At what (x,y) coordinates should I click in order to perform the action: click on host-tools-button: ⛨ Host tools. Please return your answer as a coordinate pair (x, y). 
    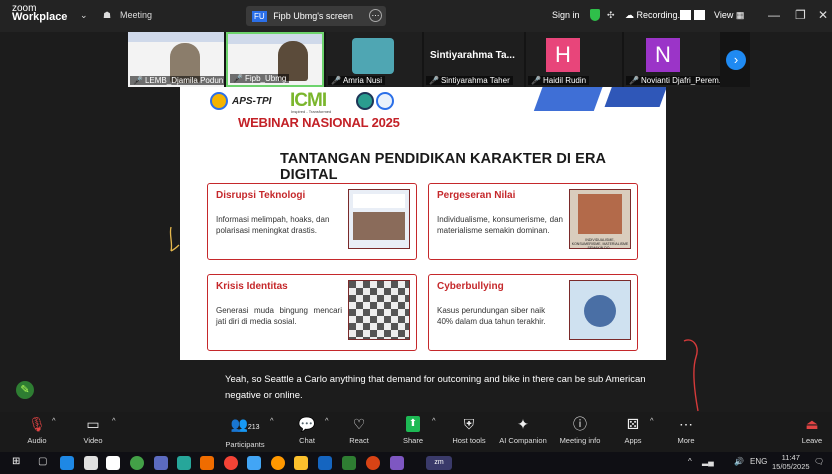
    Looking at the image, I should click on (469, 430).